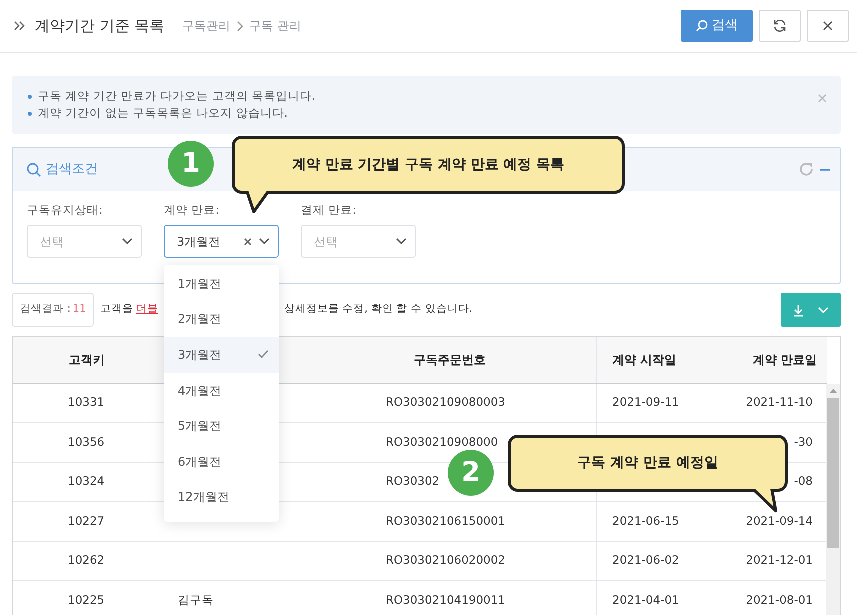 The height and width of the screenshot is (615, 857). Describe the element at coordinates (221, 426) in the screenshot. I see `dropdown-option: 5개월전` at that location.